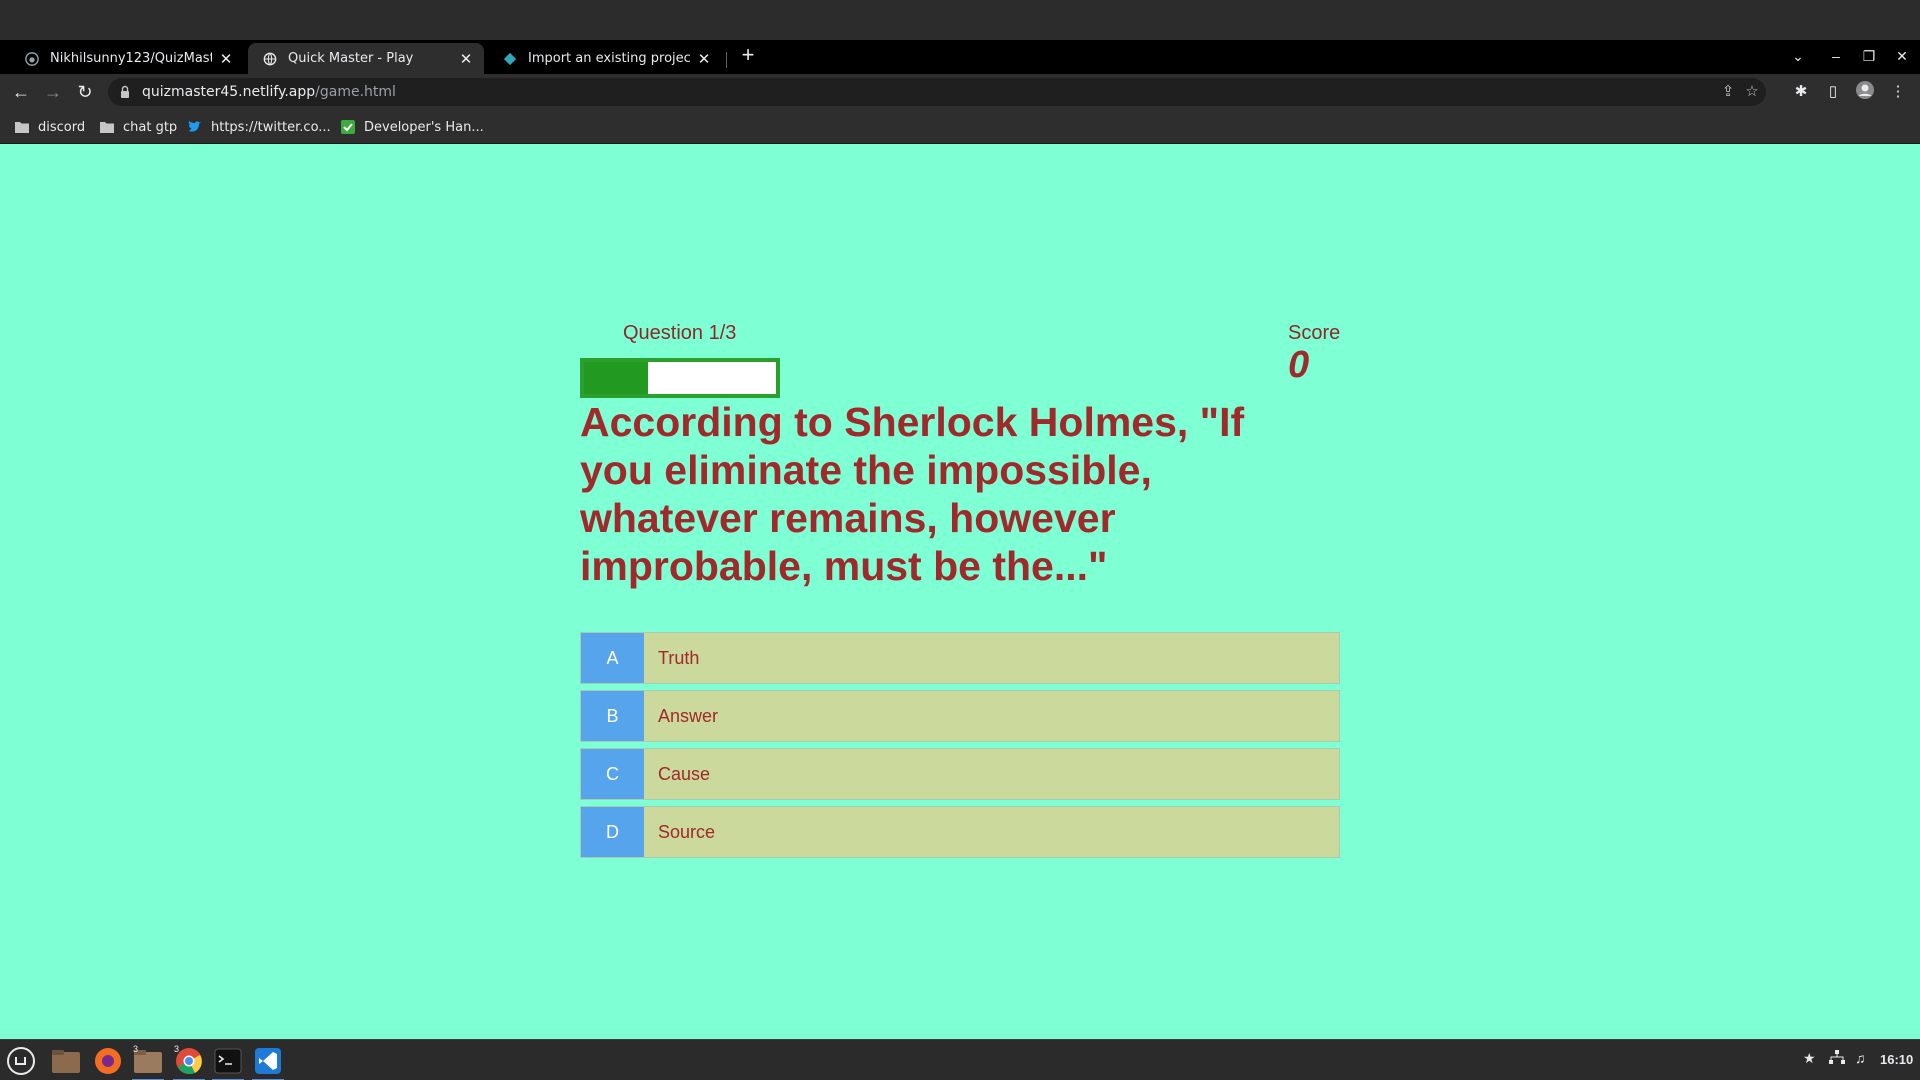 The height and width of the screenshot is (1080, 1920). I want to click on bookmark-discord: discord, so click(49, 127).